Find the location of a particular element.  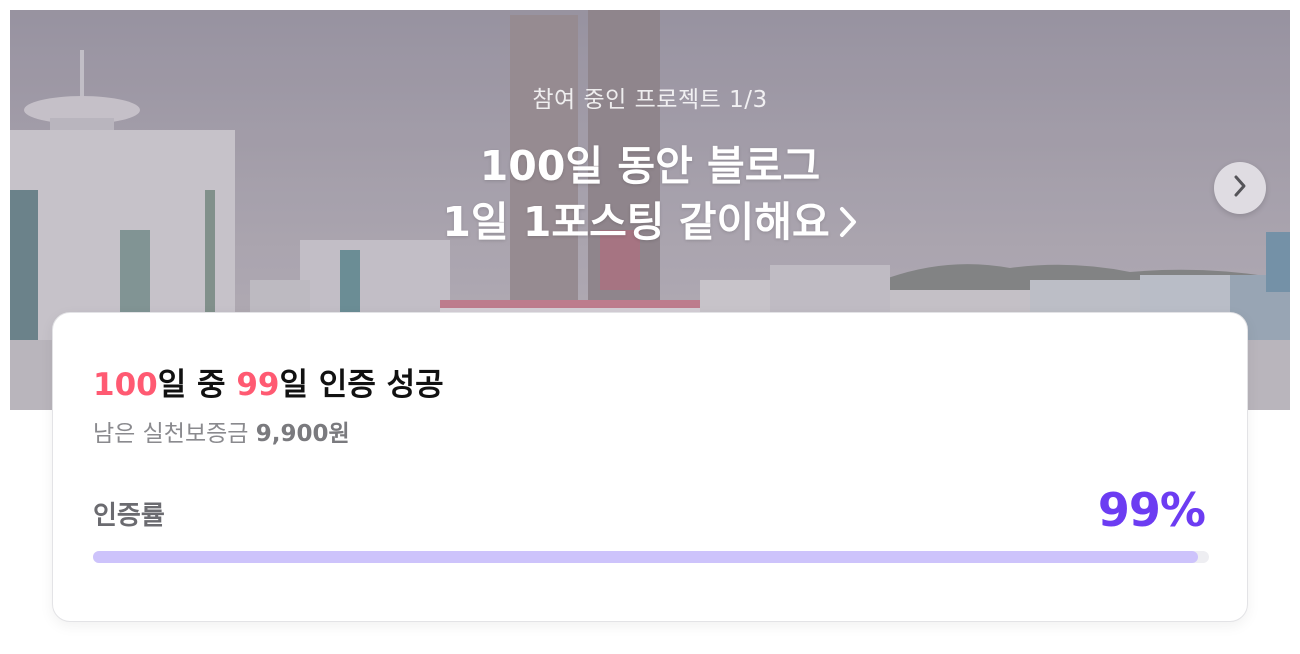

summary-text-mid: 일 중 is located at coordinates (197, 385).